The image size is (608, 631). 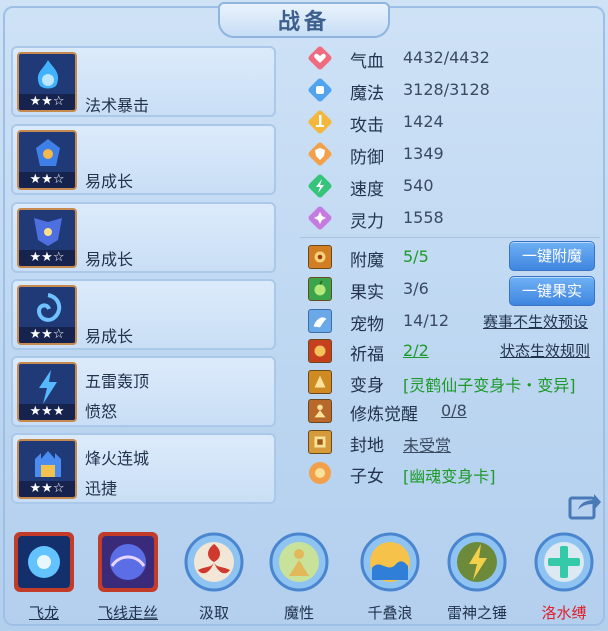 I want to click on stat-value: 1558, so click(x=423, y=217).